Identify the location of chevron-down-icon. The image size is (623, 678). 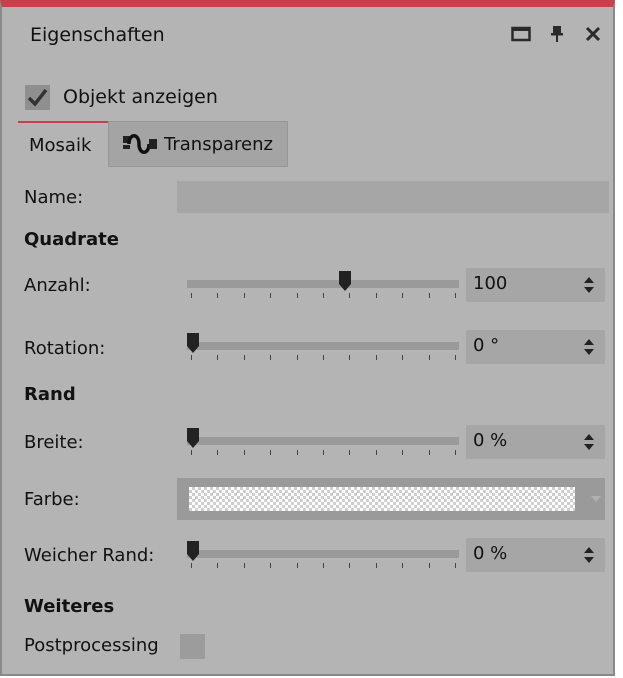
(596, 499).